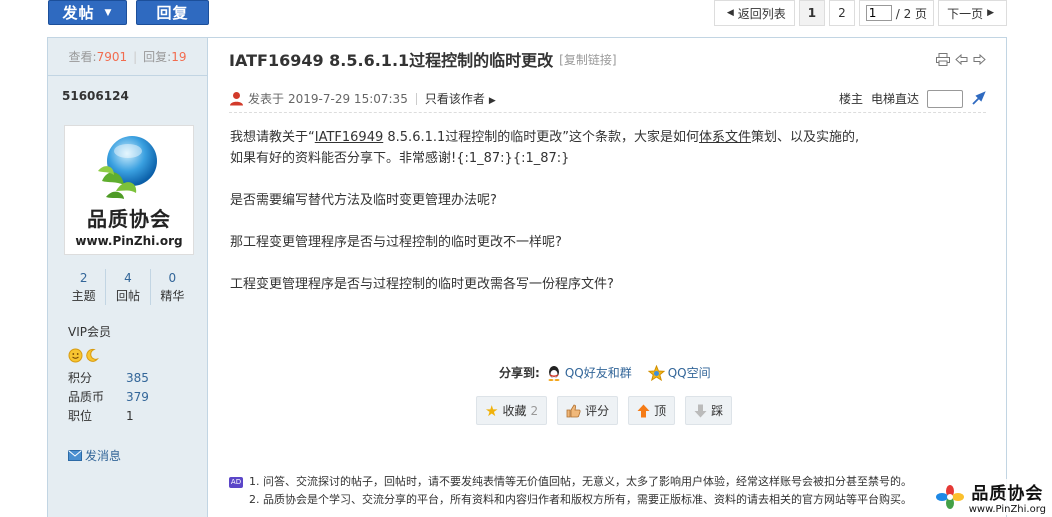 This screenshot has height=517, width=1052. What do you see at coordinates (842, 13) in the screenshot?
I see `page-2-link: 2` at bounding box center [842, 13].